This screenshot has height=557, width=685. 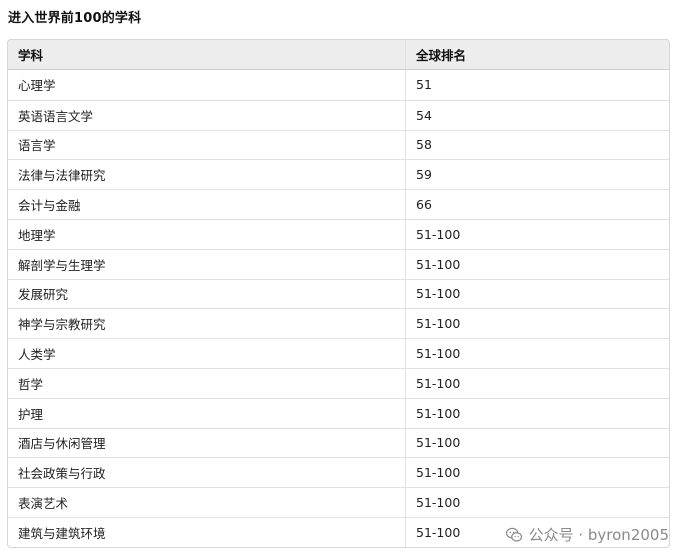 I want to click on table-header-row: 学科 全球排名, so click(x=338, y=55).